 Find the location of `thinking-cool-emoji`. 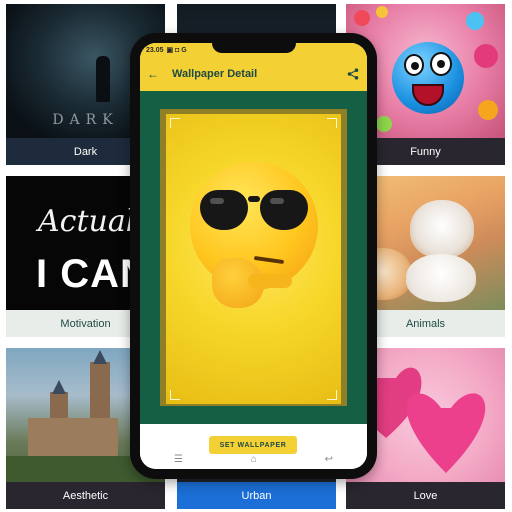

thinking-cool-emoji is located at coordinates (254, 235).